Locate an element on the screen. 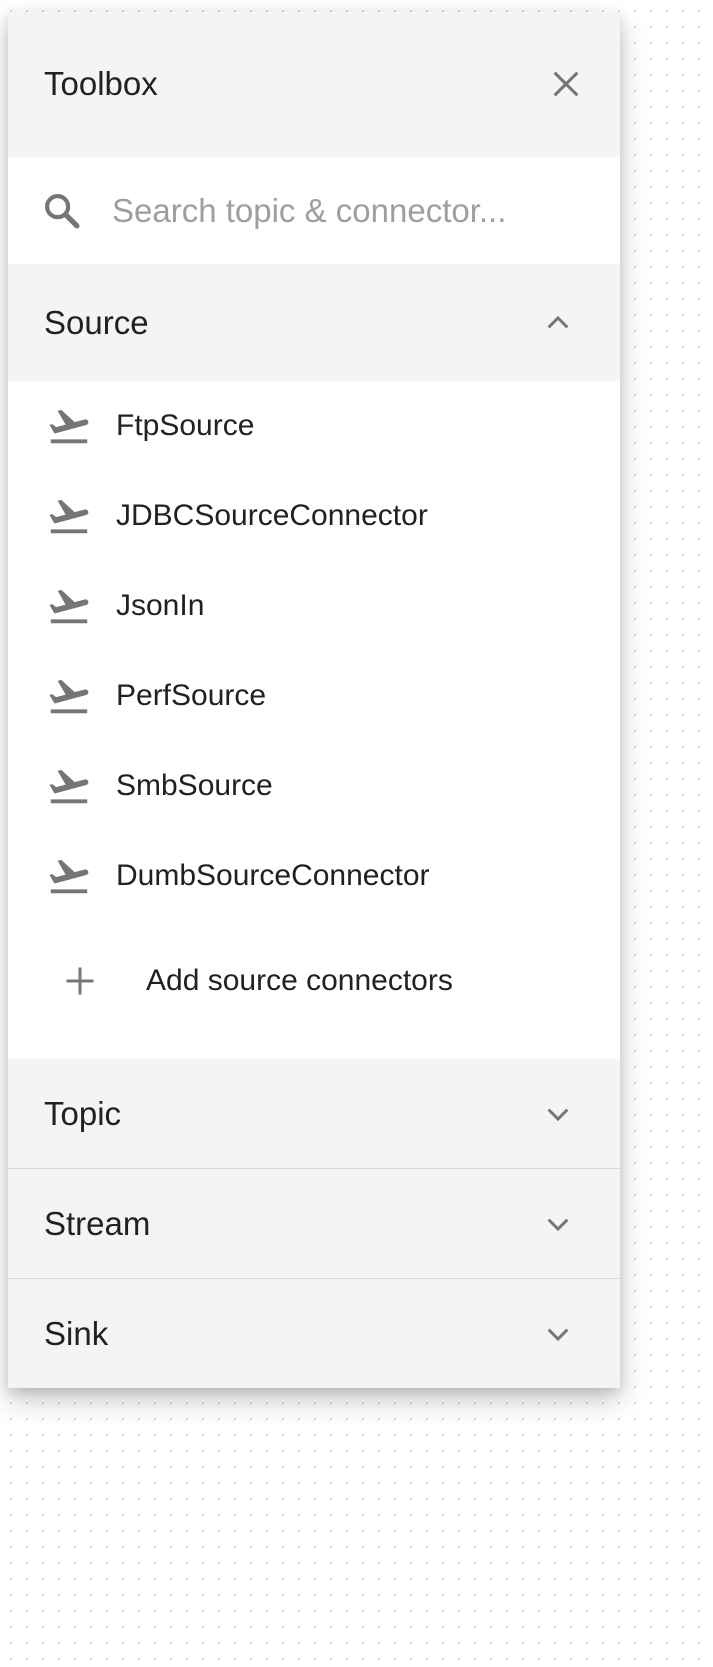  section-source-header: Source is located at coordinates (314, 322).